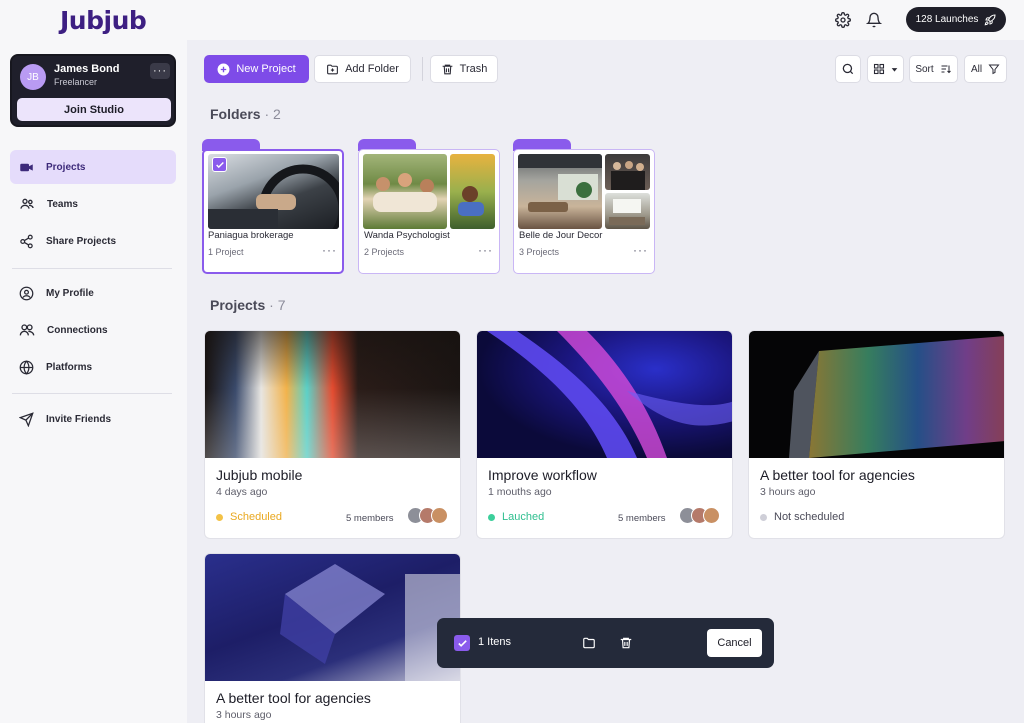  I want to click on filter-button: All, so click(985, 69).